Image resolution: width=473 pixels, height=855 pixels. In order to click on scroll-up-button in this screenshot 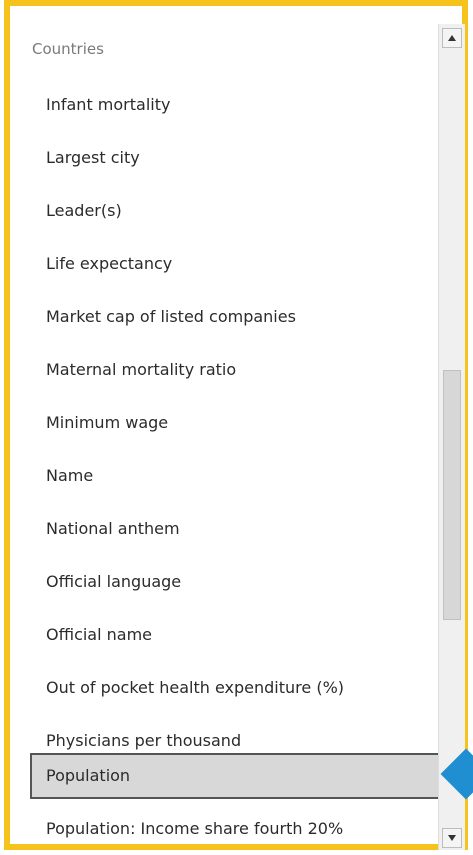, I will do `click(452, 38)`.